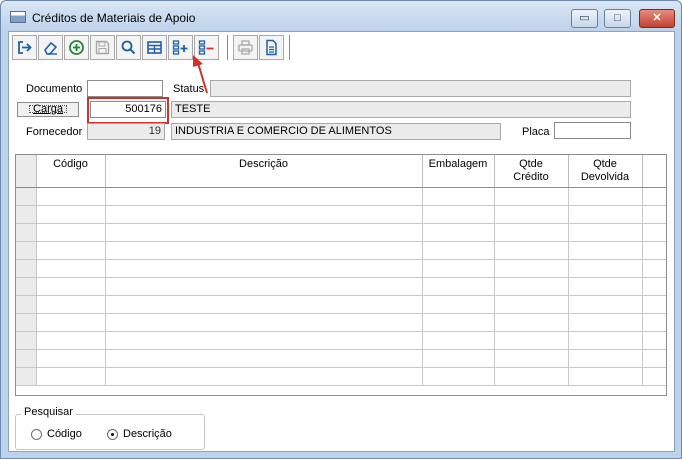  What do you see at coordinates (36, 434) in the screenshot?
I see `radio-codigo-circle` at bounding box center [36, 434].